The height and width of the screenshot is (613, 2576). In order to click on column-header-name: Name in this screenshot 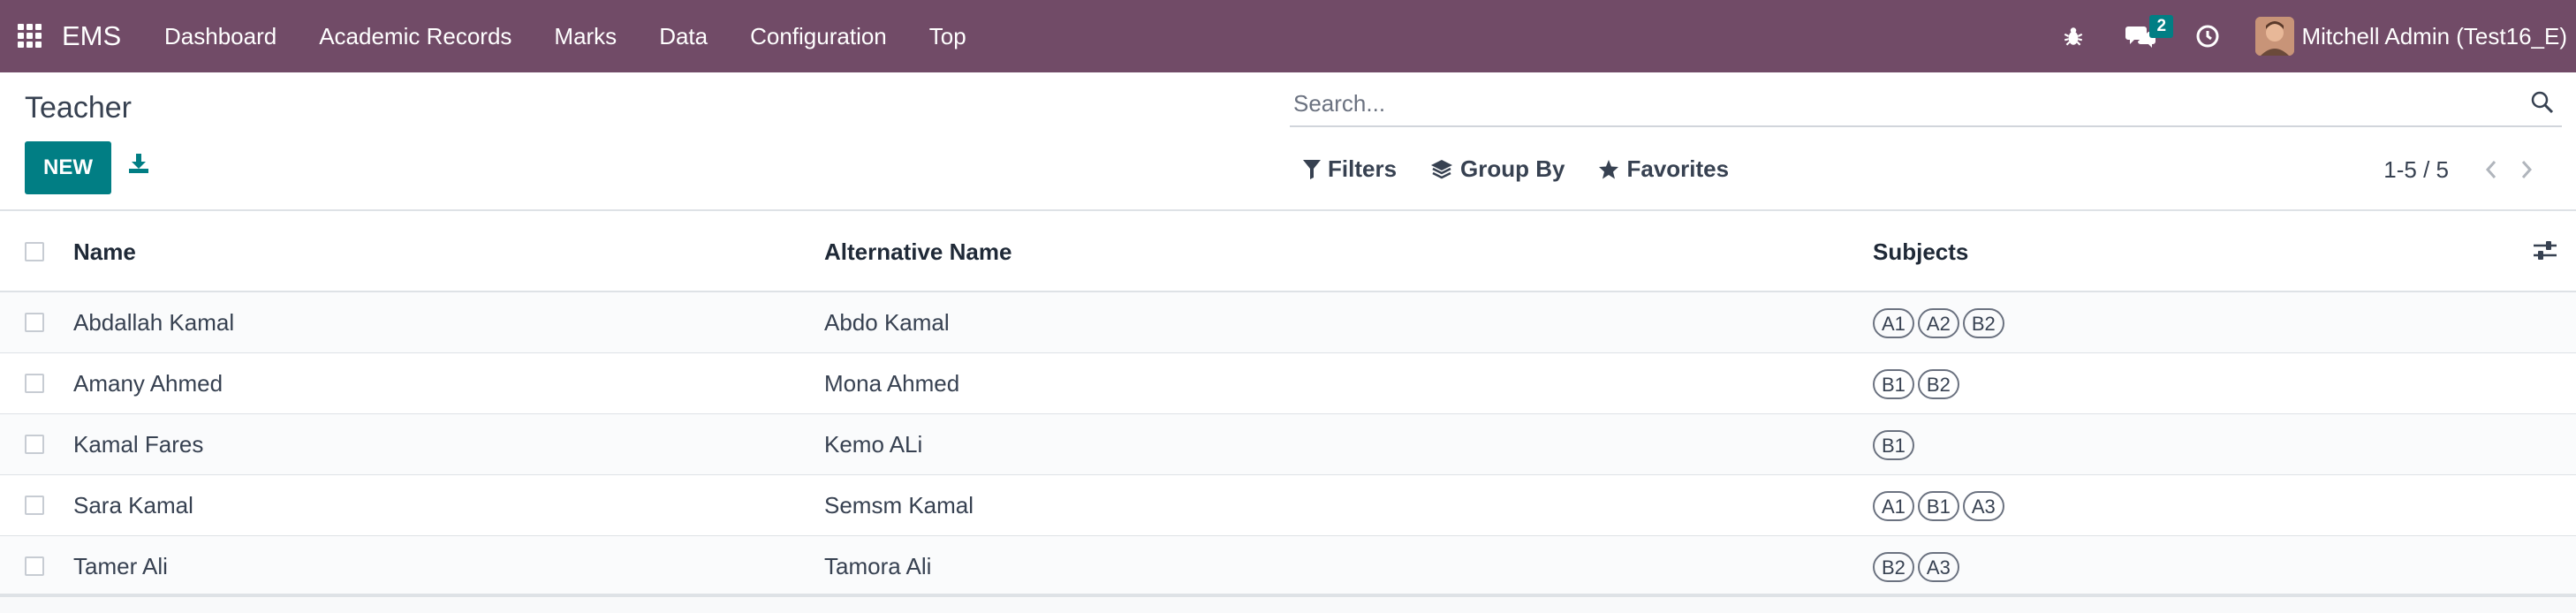, I will do `click(105, 251)`.